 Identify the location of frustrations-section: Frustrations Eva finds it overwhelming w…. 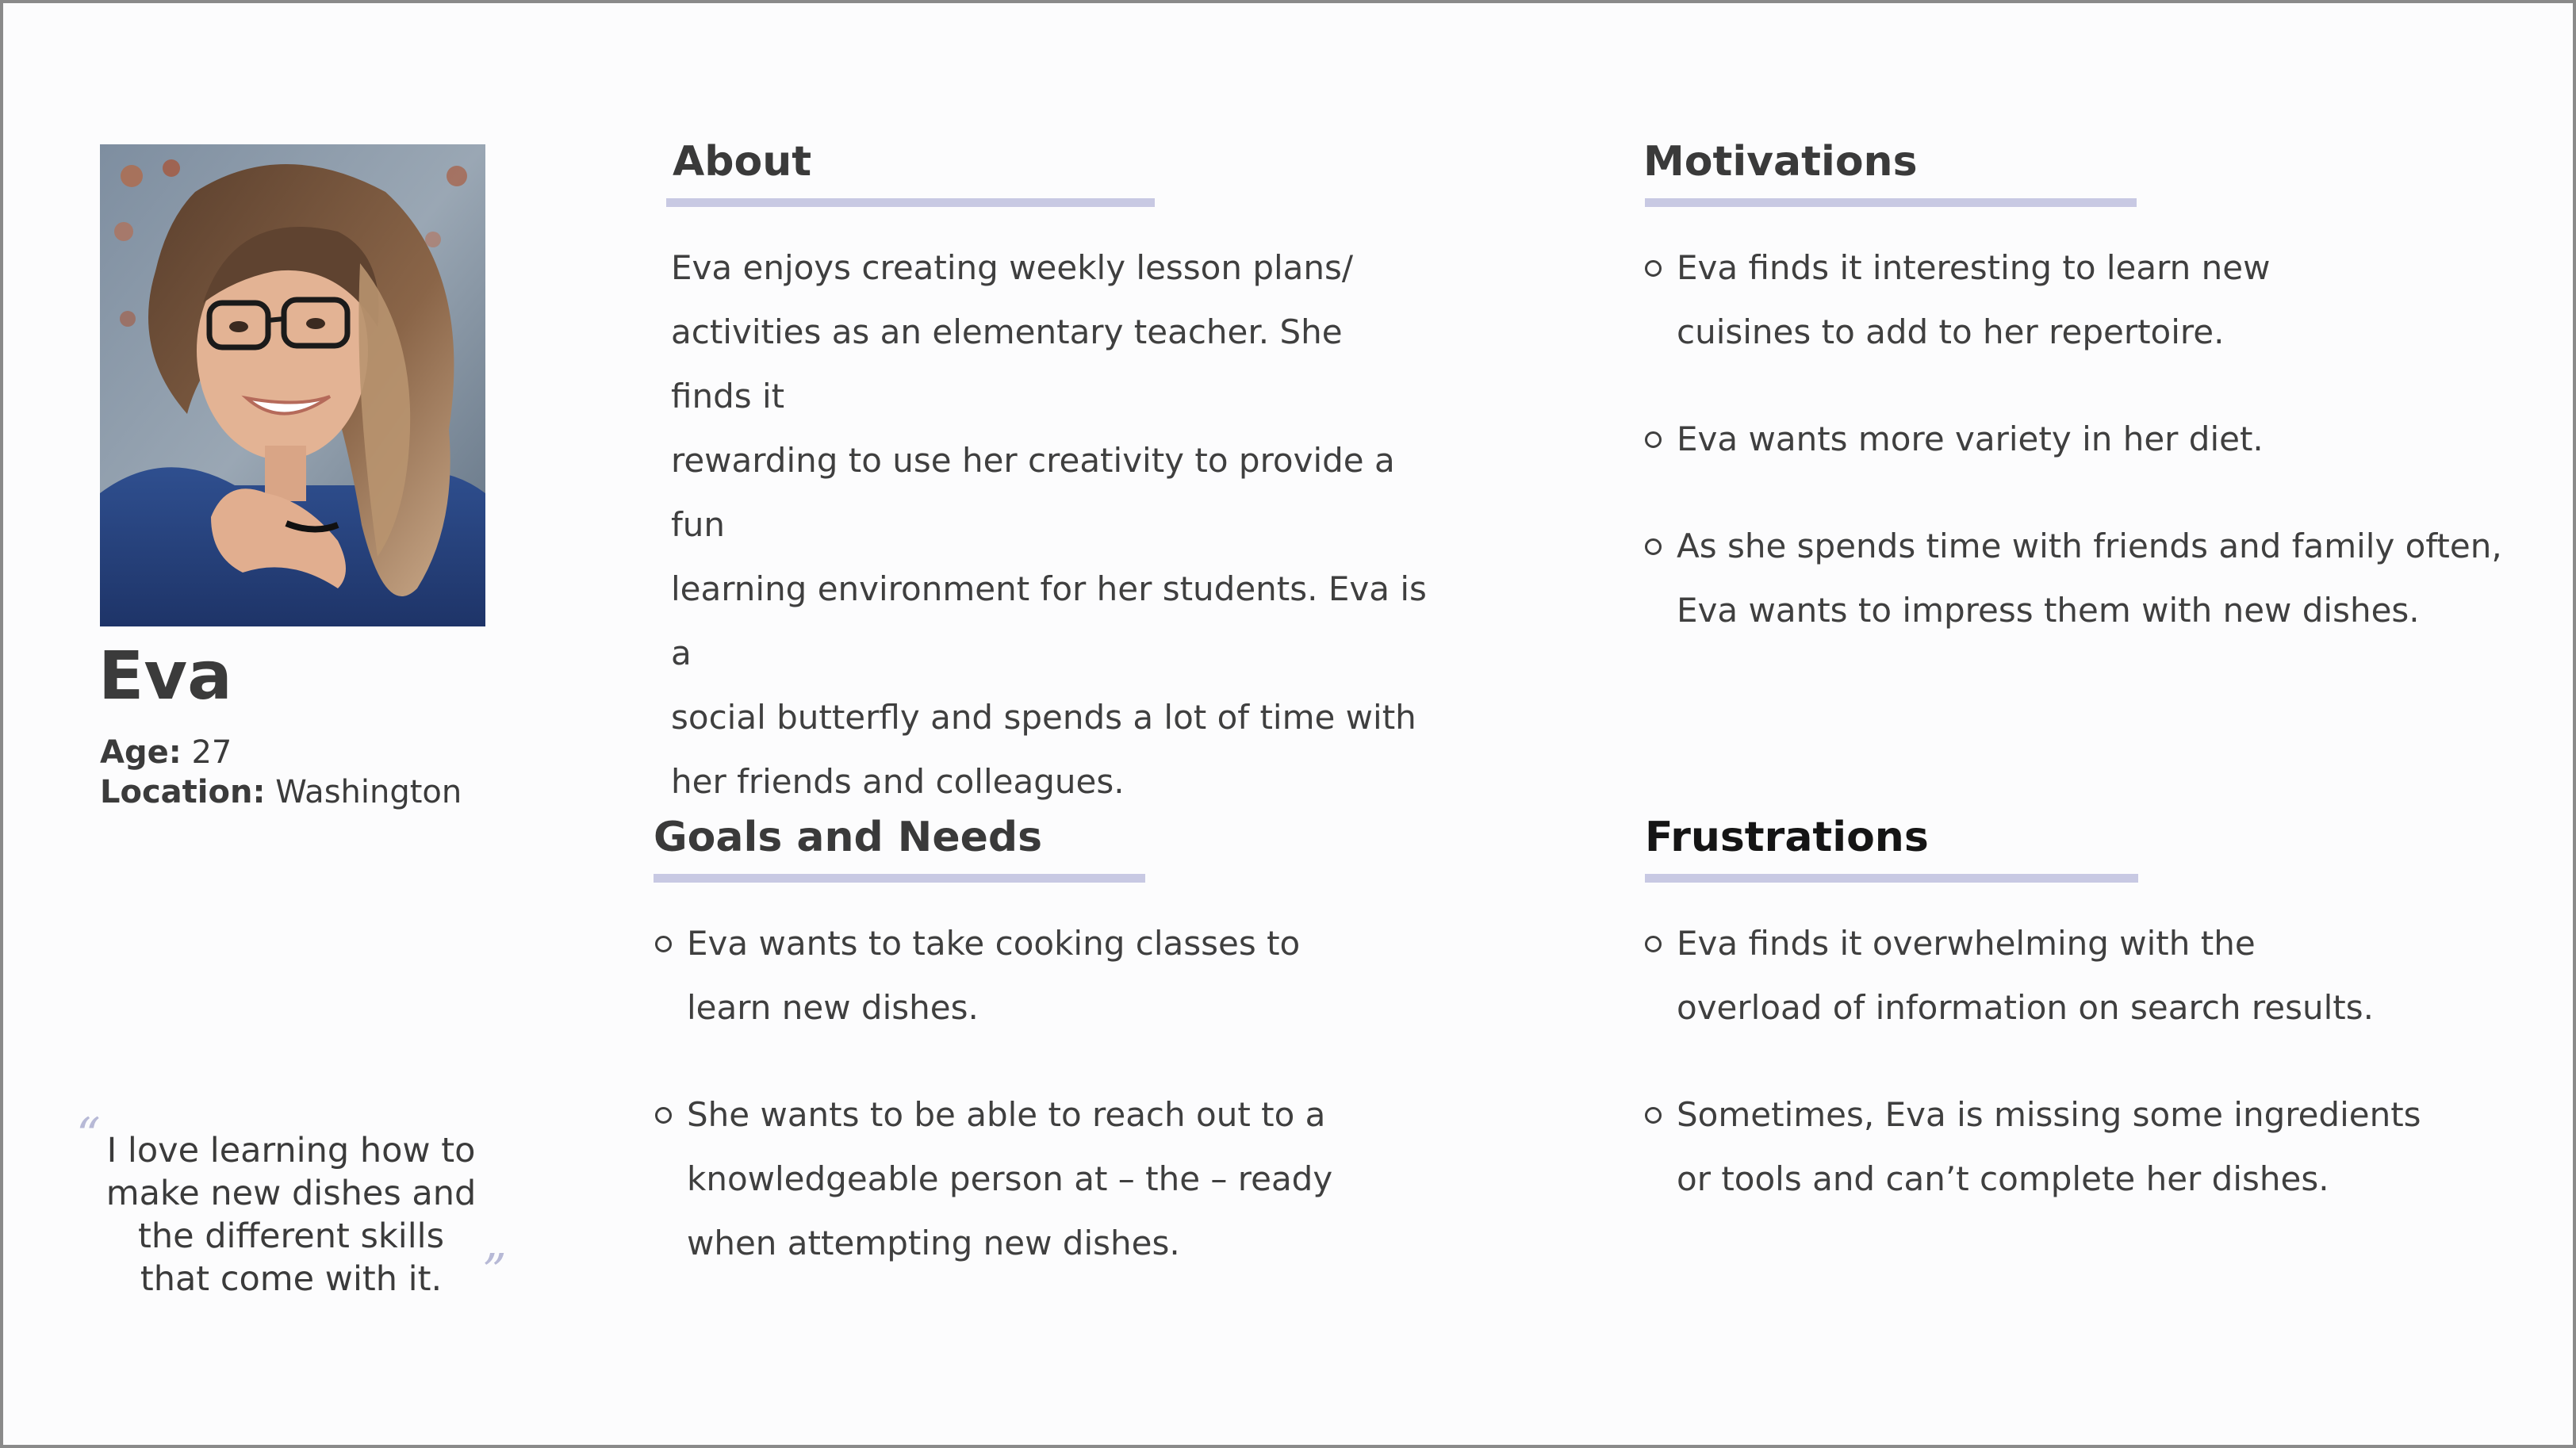
(2085, 1032).